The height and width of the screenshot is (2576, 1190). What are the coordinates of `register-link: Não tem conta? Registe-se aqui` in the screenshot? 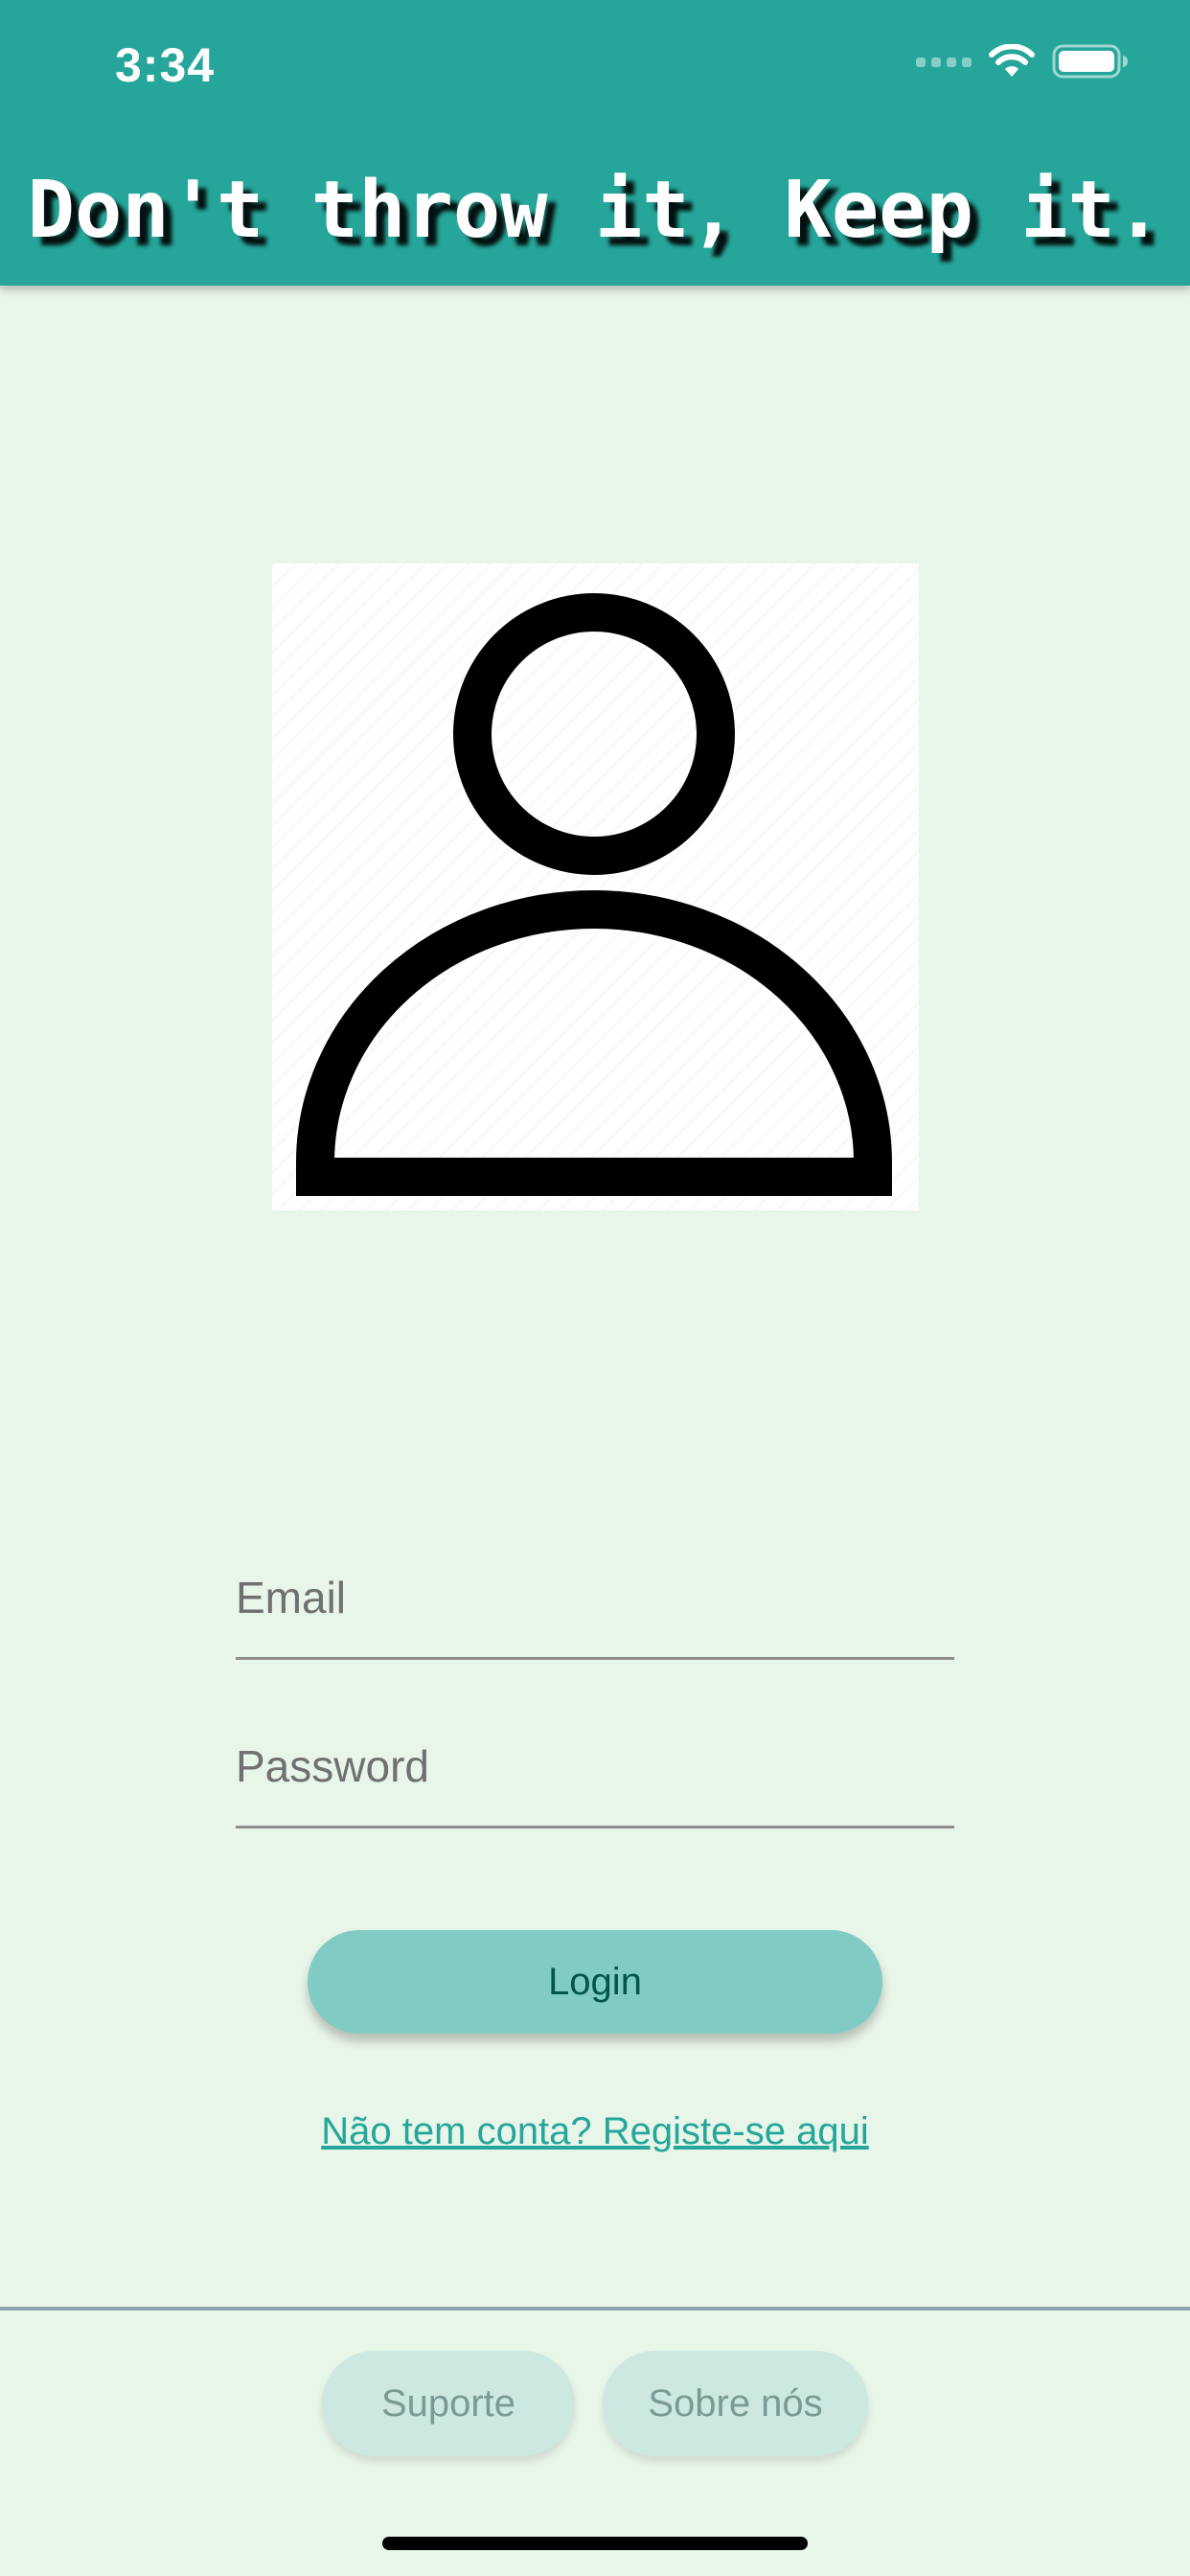 It's located at (595, 2131).